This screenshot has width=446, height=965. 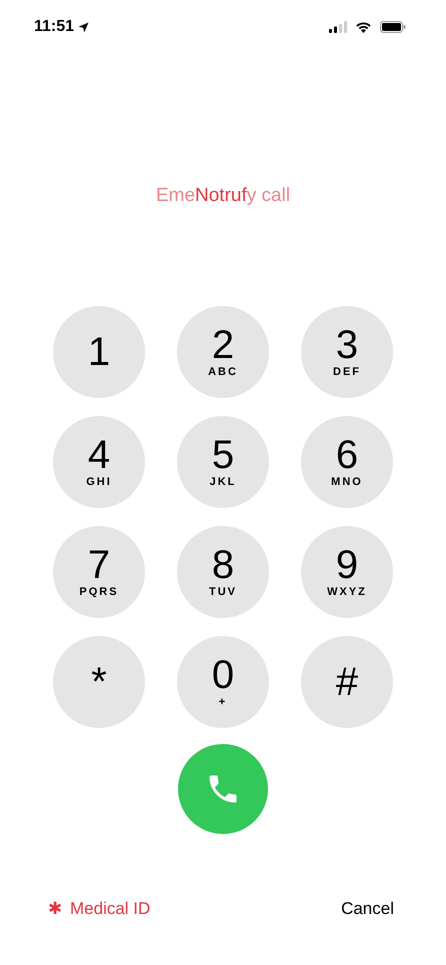 What do you see at coordinates (99, 682) in the screenshot?
I see `dial-key: *` at bounding box center [99, 682].